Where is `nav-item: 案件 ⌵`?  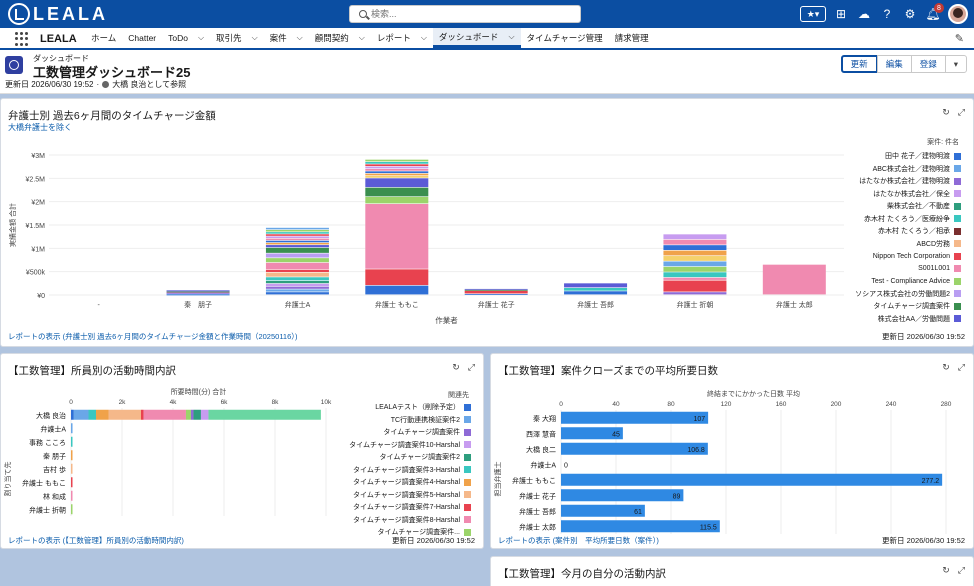
nav-item: 案件 ⌵ is located at coordinates (286, 38).